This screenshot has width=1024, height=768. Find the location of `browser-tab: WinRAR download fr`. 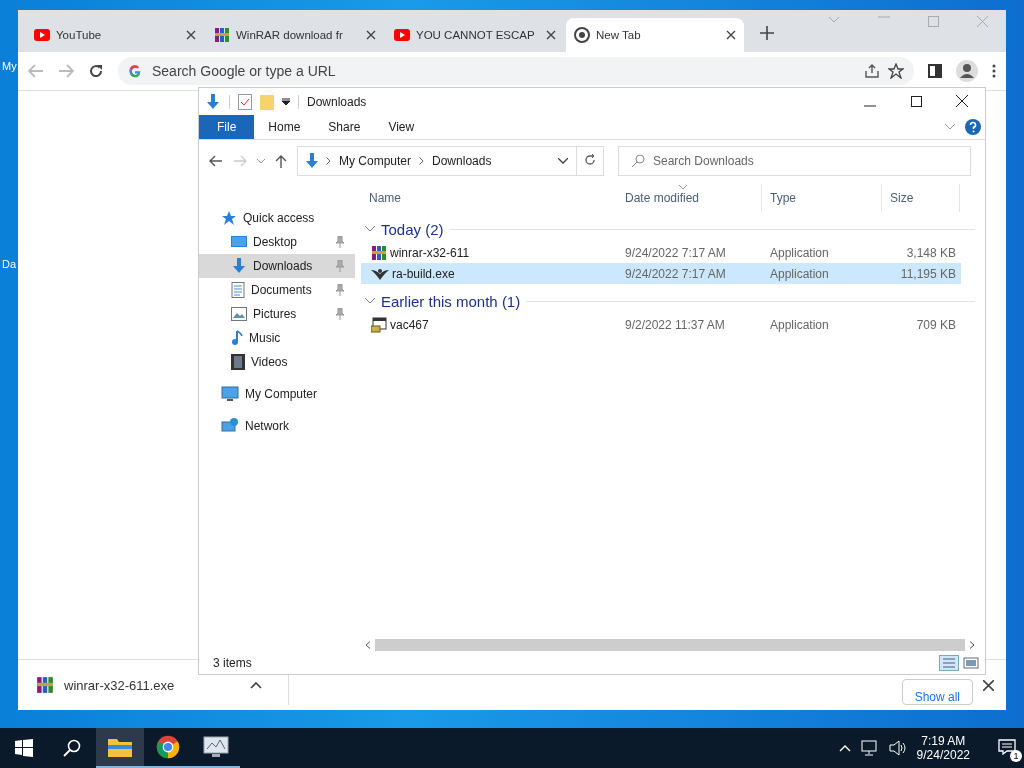

browser-tab: WinRAR download fr is located at coordinates (295, 35).